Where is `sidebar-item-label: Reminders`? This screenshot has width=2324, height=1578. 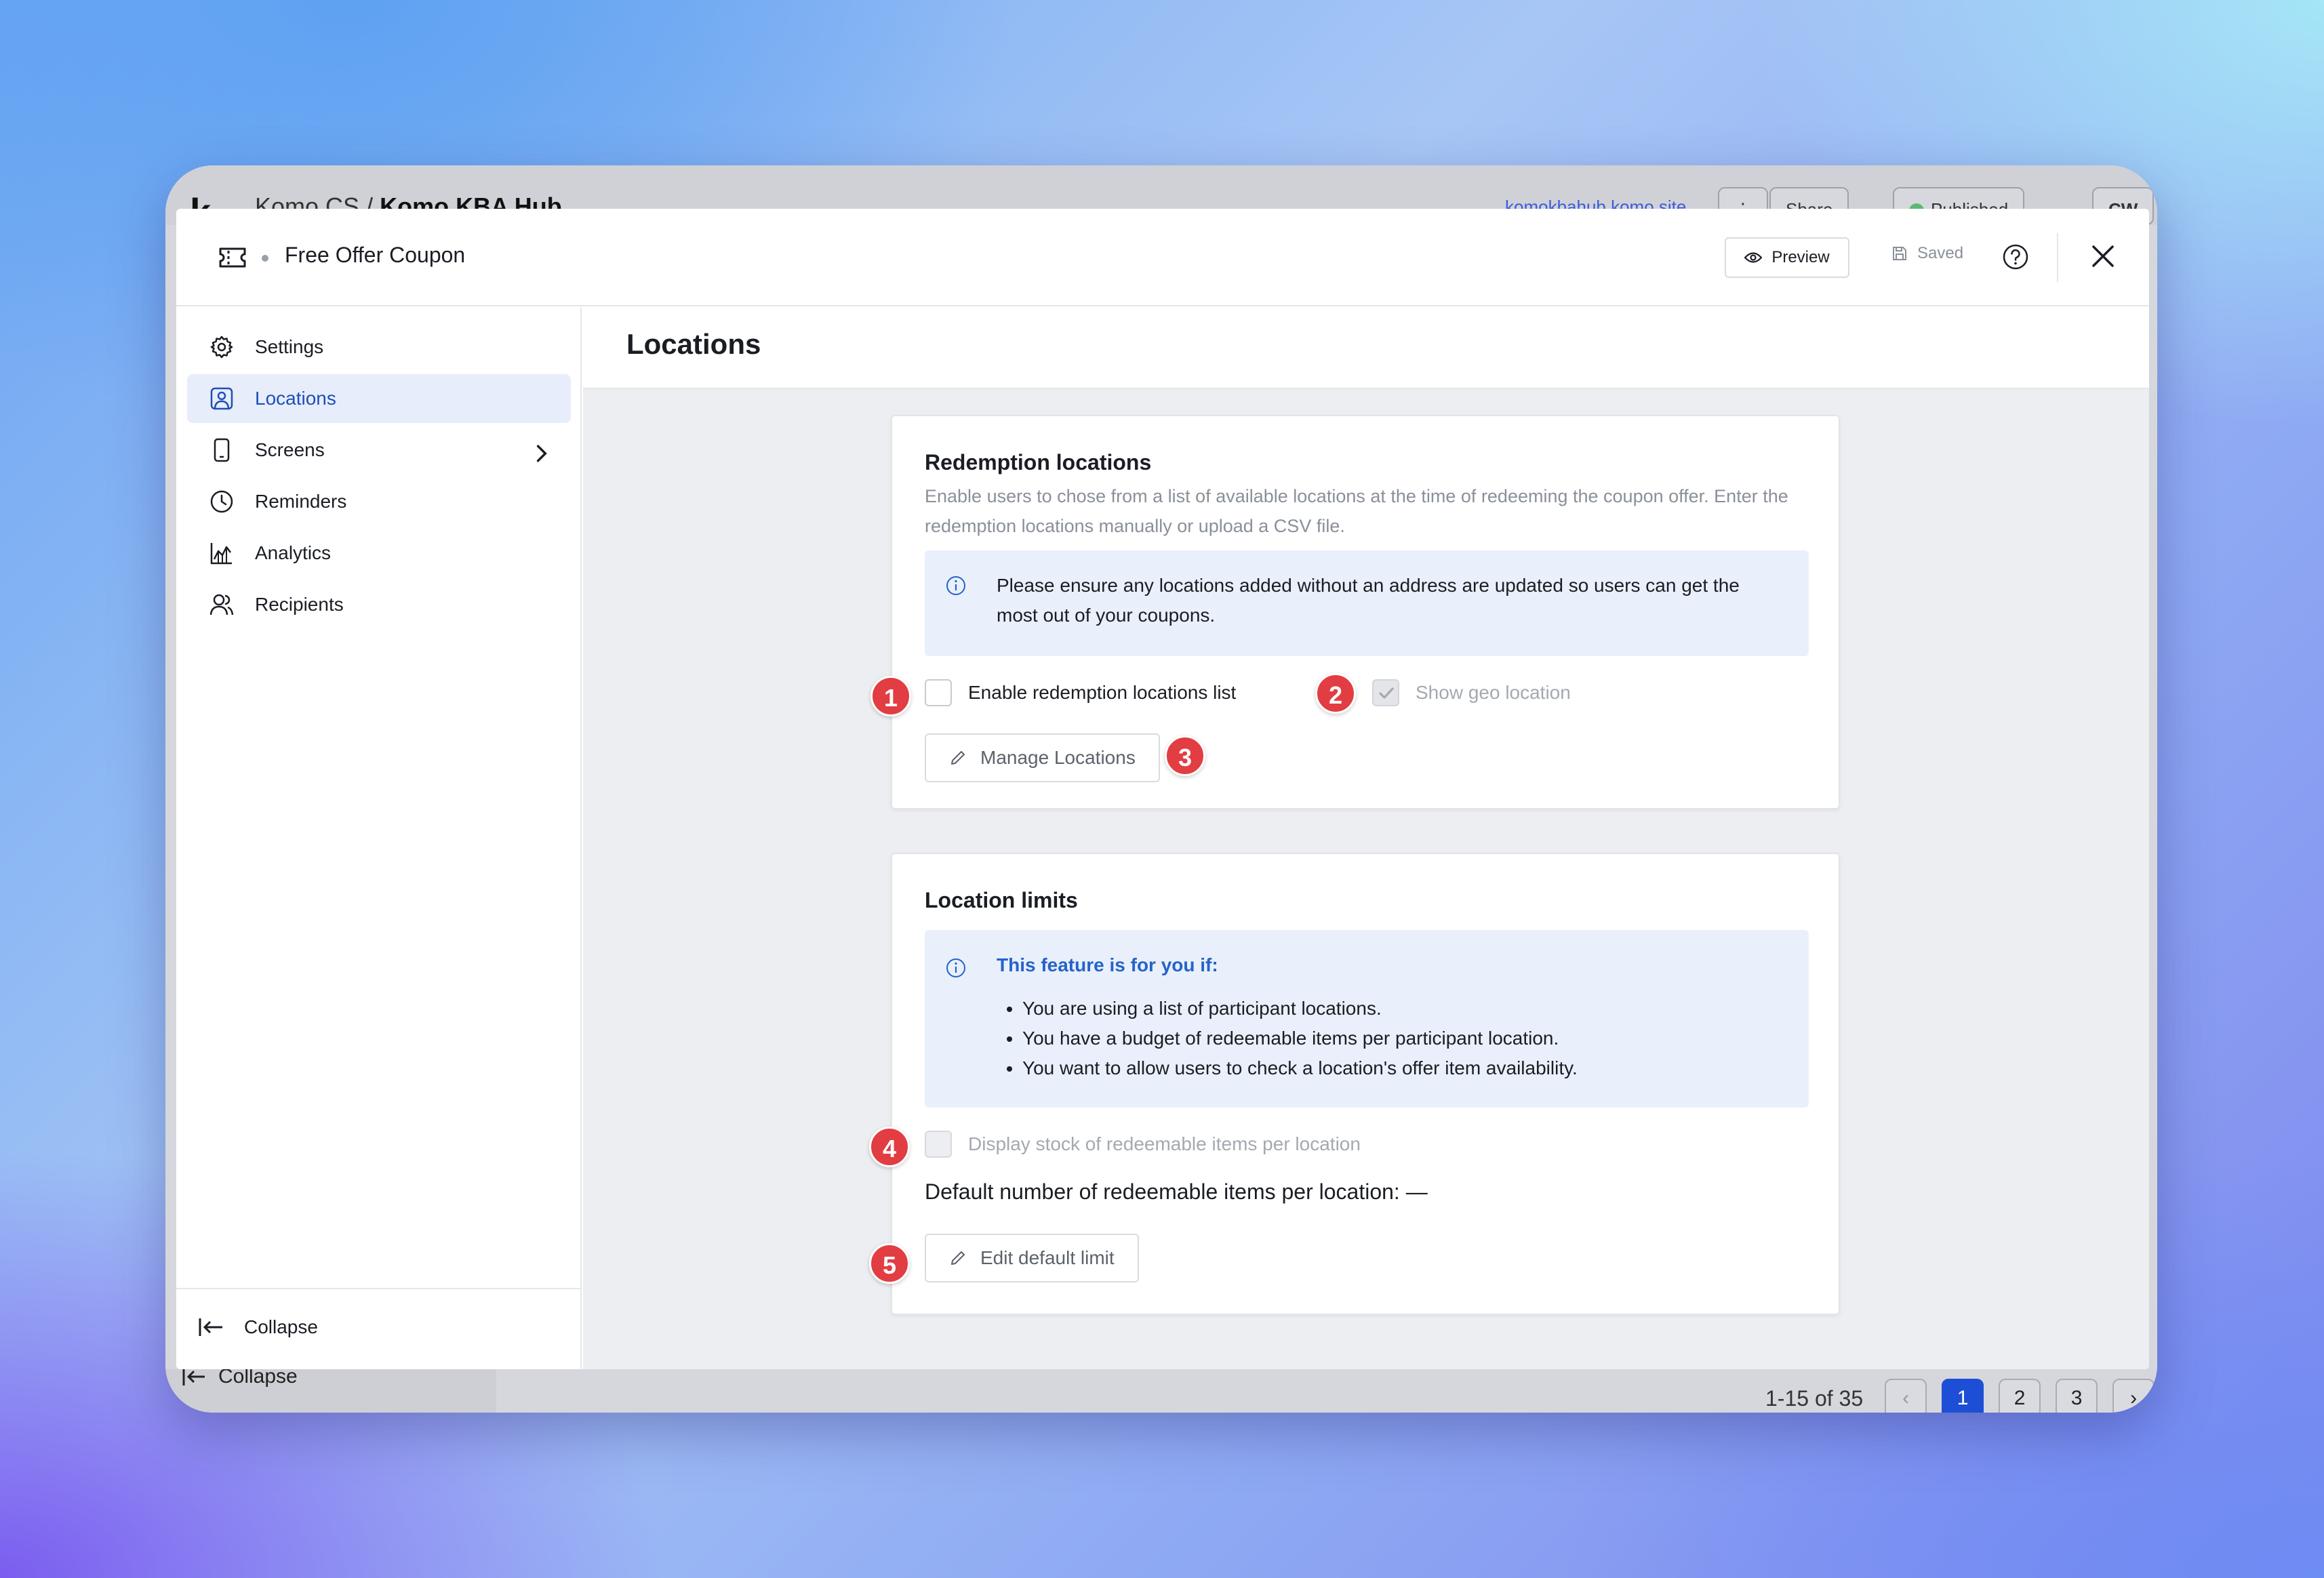
sidebar-item-label: Reminders is located at coordinates (301, 501).